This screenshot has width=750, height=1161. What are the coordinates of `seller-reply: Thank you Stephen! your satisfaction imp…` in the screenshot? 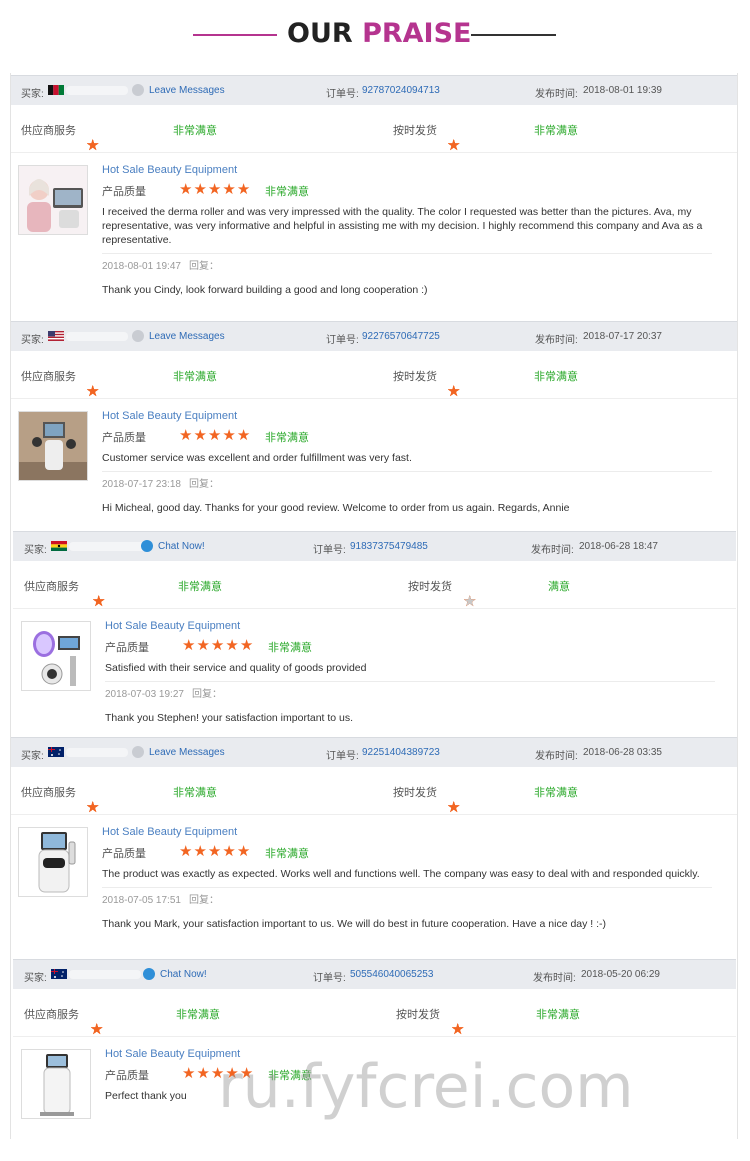 It's located at (229, 718).